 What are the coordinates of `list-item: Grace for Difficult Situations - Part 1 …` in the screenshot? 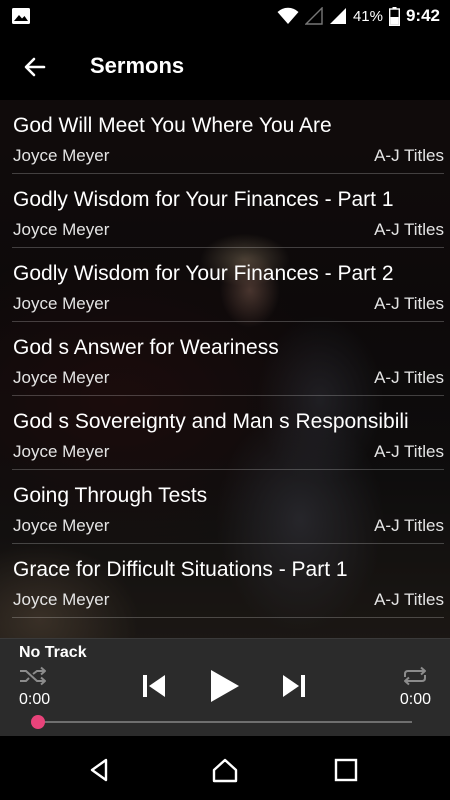 It's located at (228, 581).